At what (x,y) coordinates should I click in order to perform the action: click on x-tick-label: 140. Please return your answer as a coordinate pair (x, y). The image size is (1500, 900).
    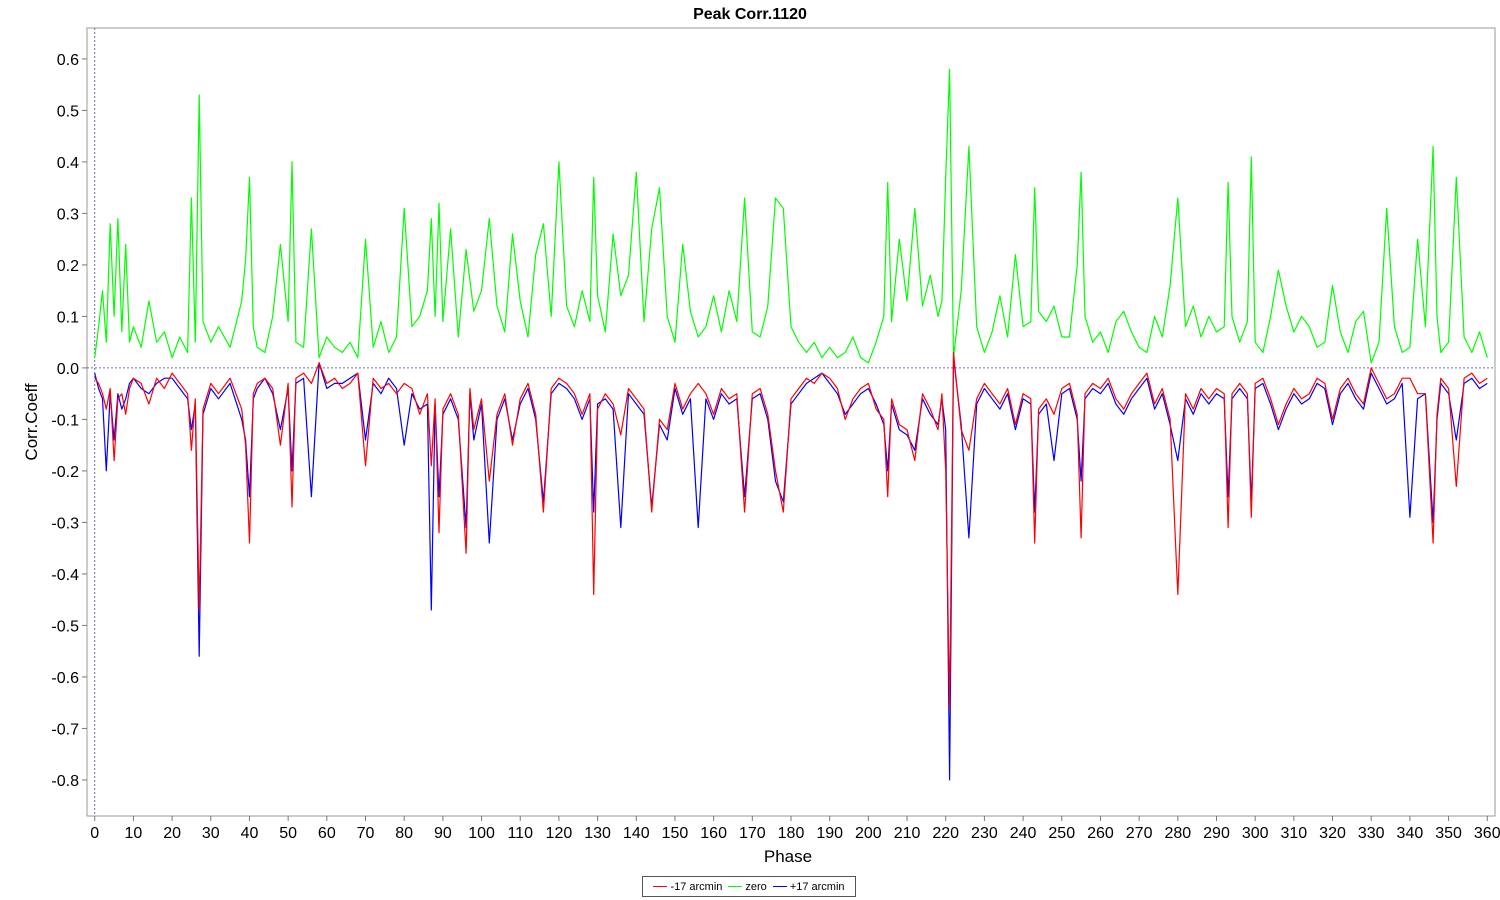
    Looking at the image, I should click on (636, 833).